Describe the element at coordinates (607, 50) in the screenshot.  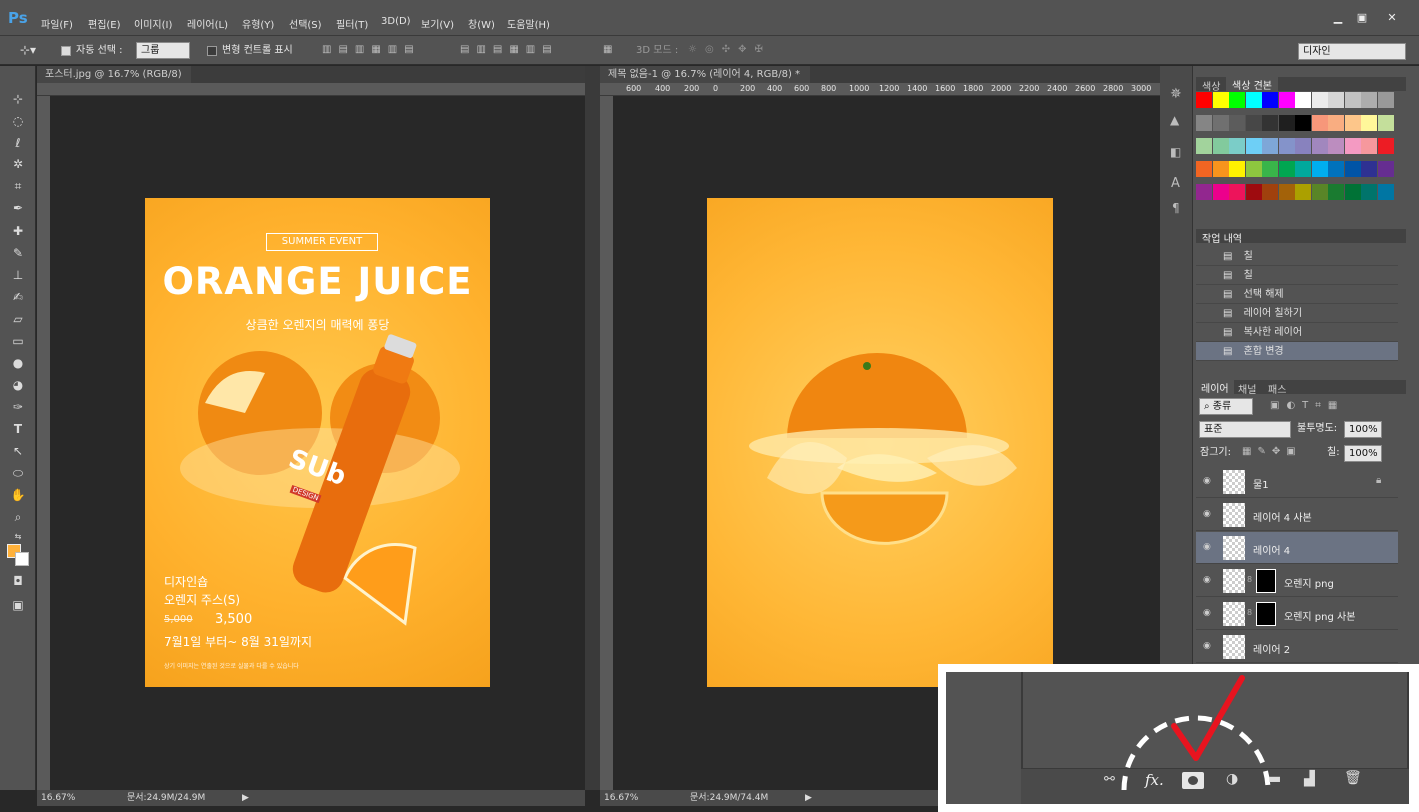
I see `auto-align-icon: ▦` at that location.